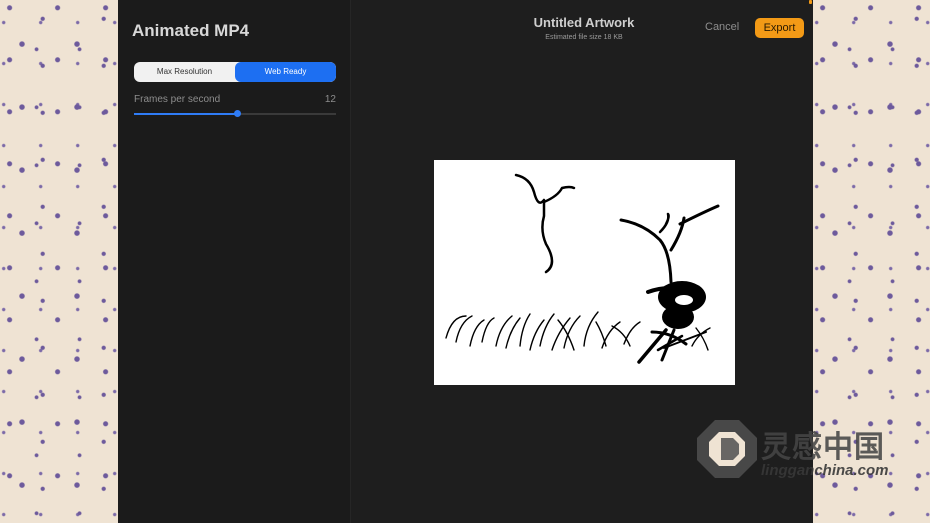 The width and height of the screenshot is (930, 523). I want to click on cancel-button: Cancel, so click(722, 27).